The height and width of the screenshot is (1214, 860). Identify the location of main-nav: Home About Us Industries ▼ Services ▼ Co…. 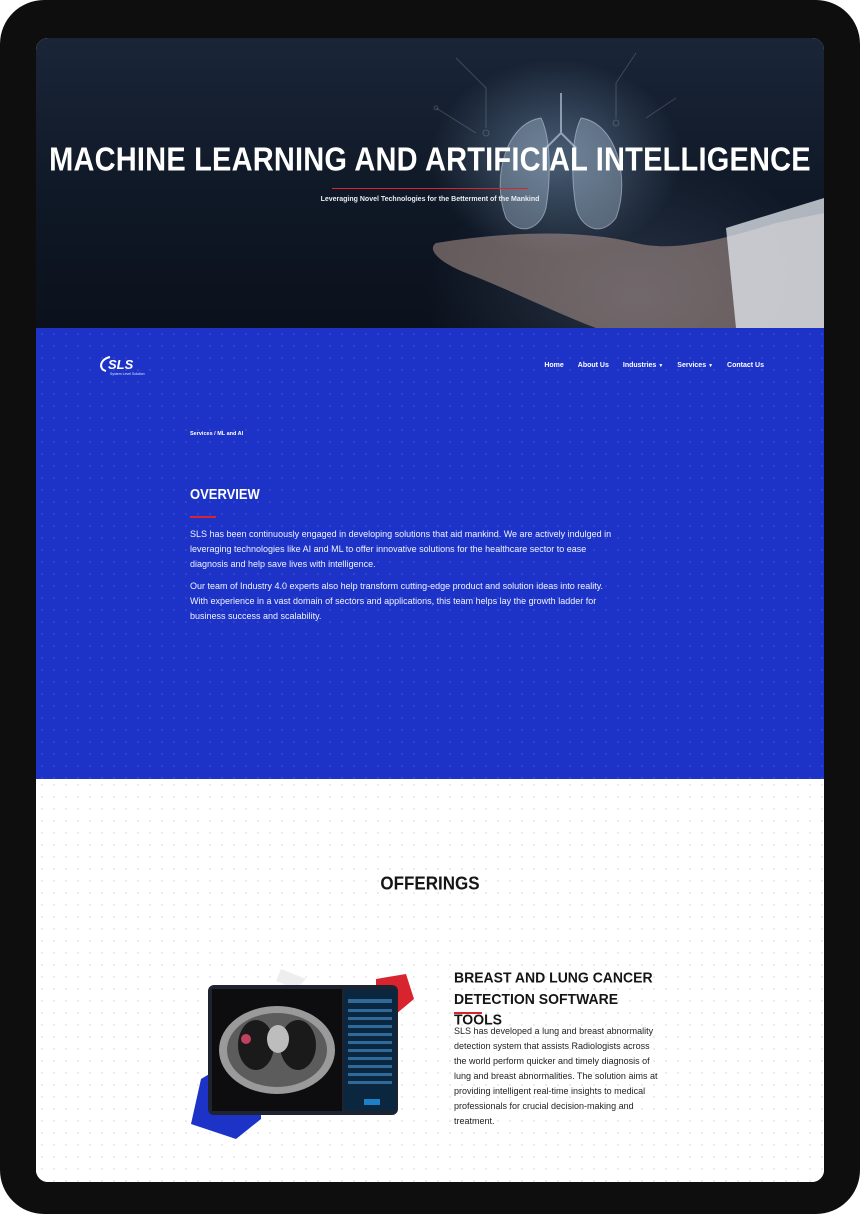
(654, 365).